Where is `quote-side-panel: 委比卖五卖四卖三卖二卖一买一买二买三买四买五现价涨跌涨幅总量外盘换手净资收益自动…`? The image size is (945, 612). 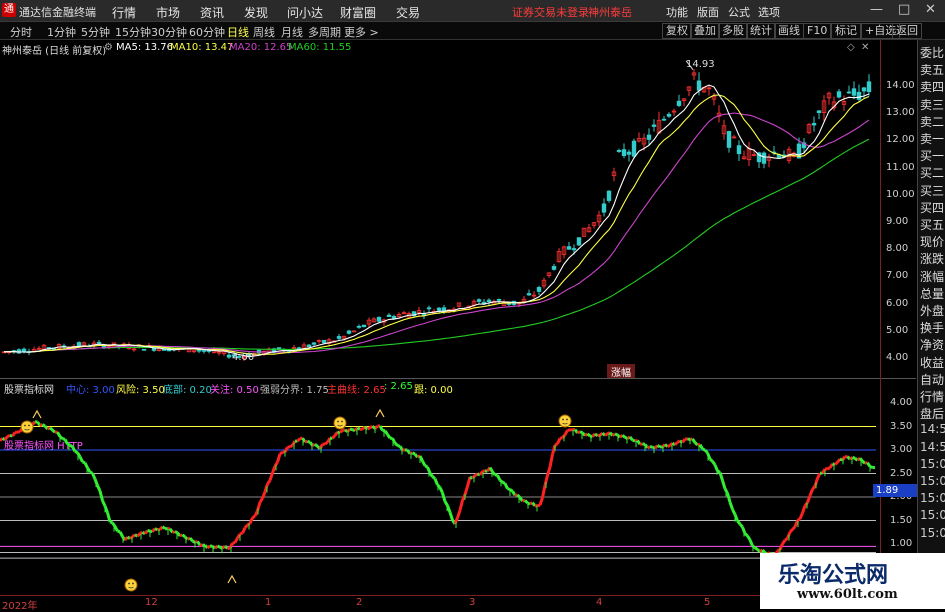 quote-side-panel: 委比卖五卖四卖三卖二卖一买一买二买三买四买五现价涨跌涨幅总量外盘换手净资收益自动… is located at coordinates (931, 322).